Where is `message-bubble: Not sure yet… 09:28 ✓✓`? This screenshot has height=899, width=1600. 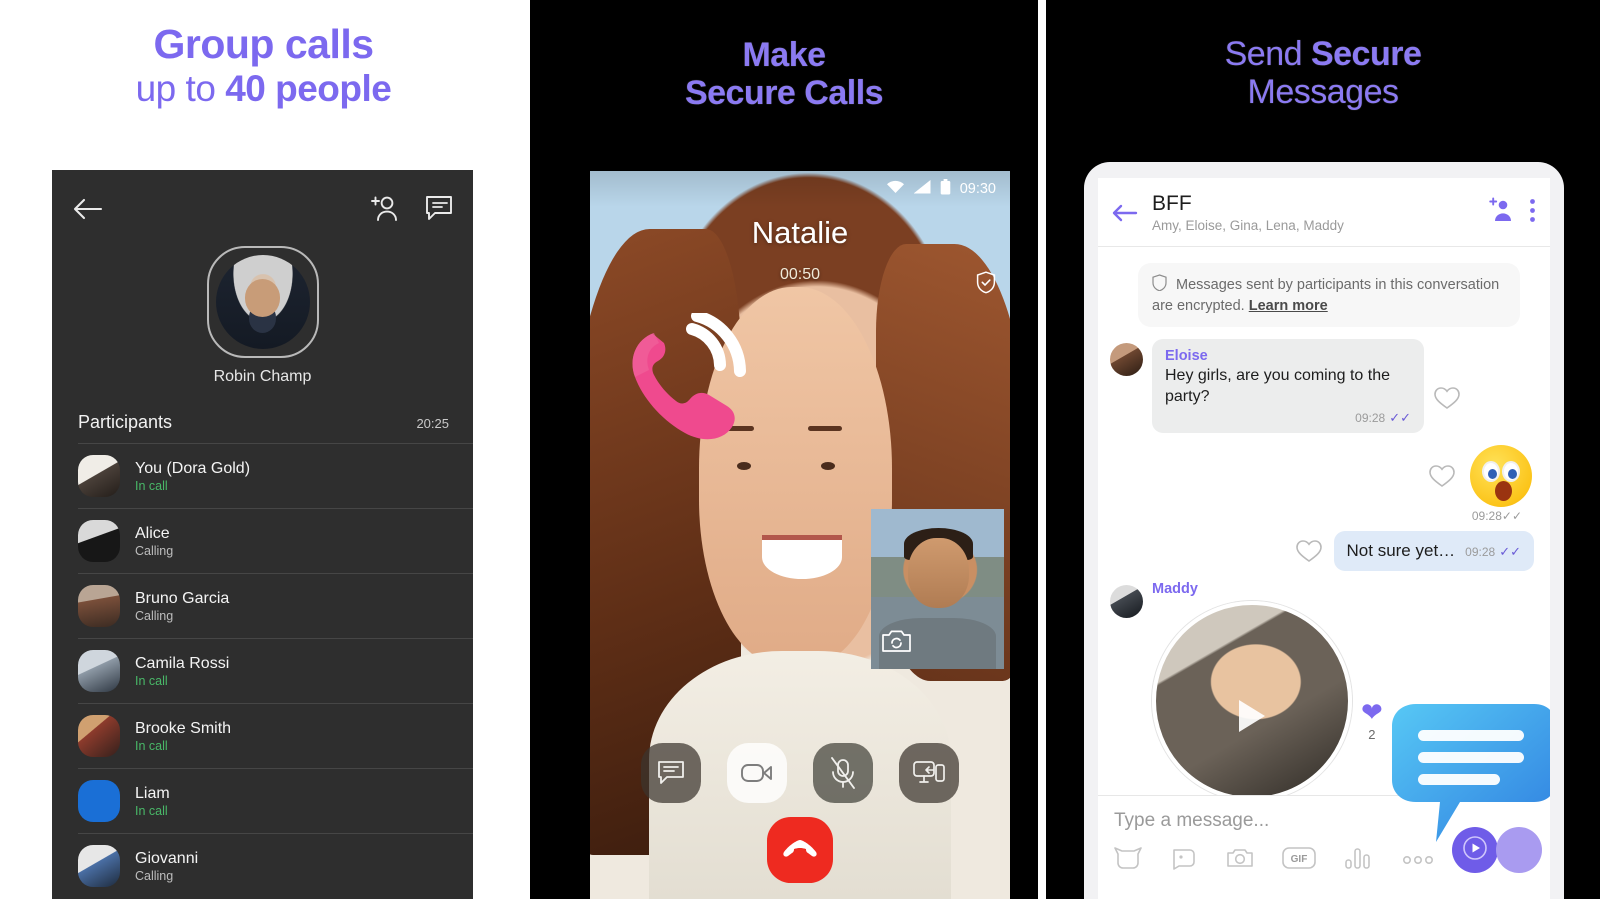 message-bubble: Not sure yet… 09:28 ✓✓ is located at coordinates (1433, 551).